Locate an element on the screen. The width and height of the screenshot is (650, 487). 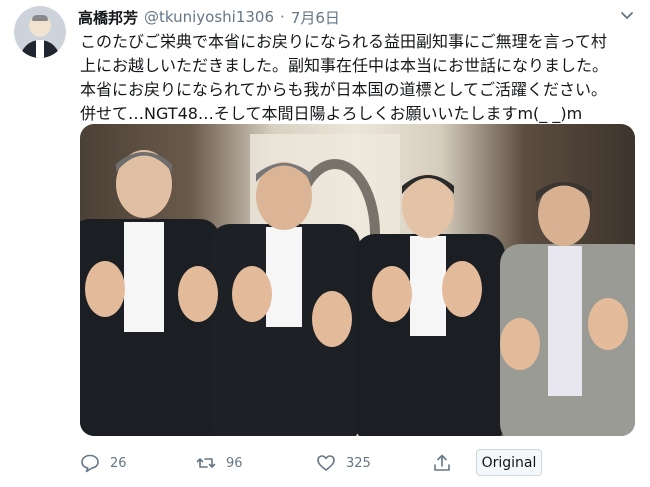
author-handle: @tkuniyoshi1306 is located at coordinates (209, 17).